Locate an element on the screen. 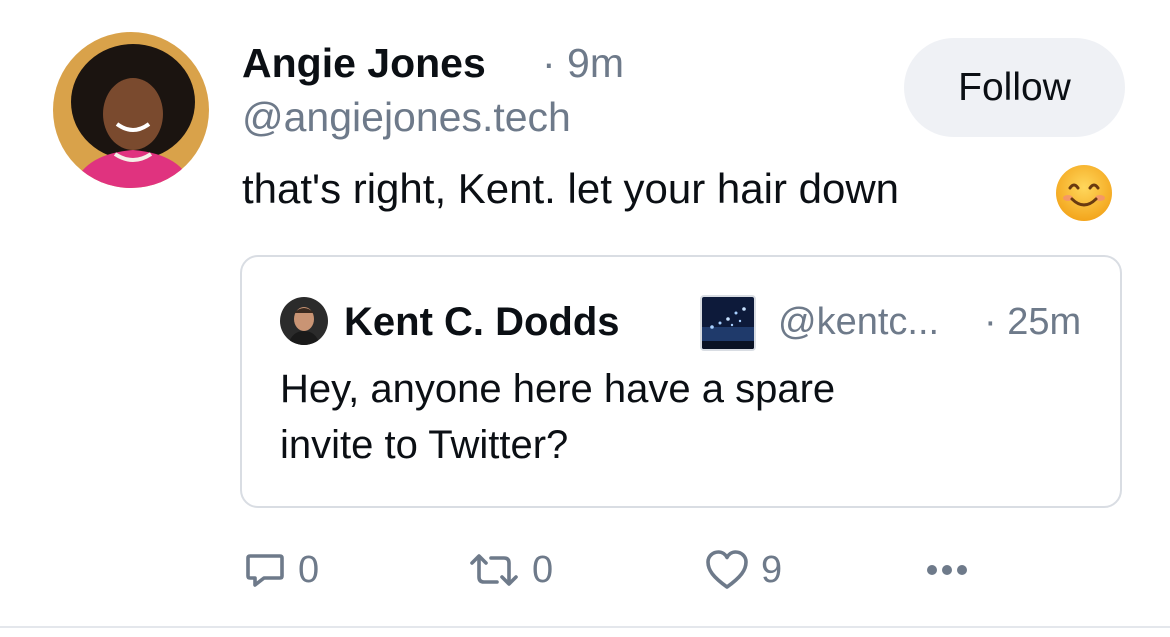 This screenshot has width=1170, height=637. author-handle: @angiejones.tech is located at coordinates (406, 117).